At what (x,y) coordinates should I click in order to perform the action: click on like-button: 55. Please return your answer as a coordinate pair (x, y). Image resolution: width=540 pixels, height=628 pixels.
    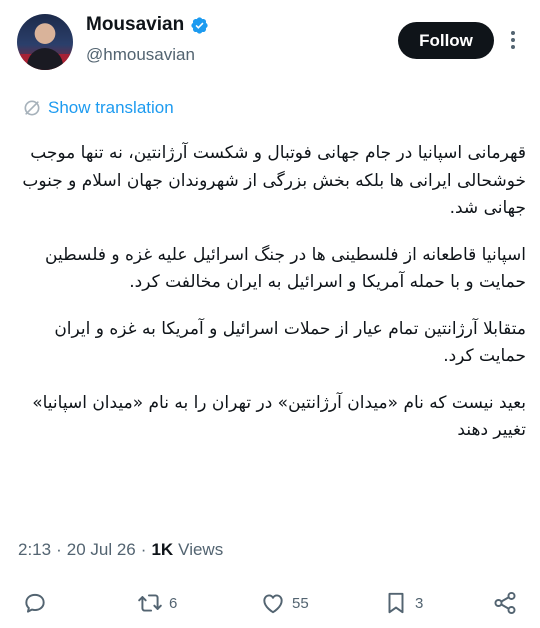
    Looking at the image, I should click on (284, 603).